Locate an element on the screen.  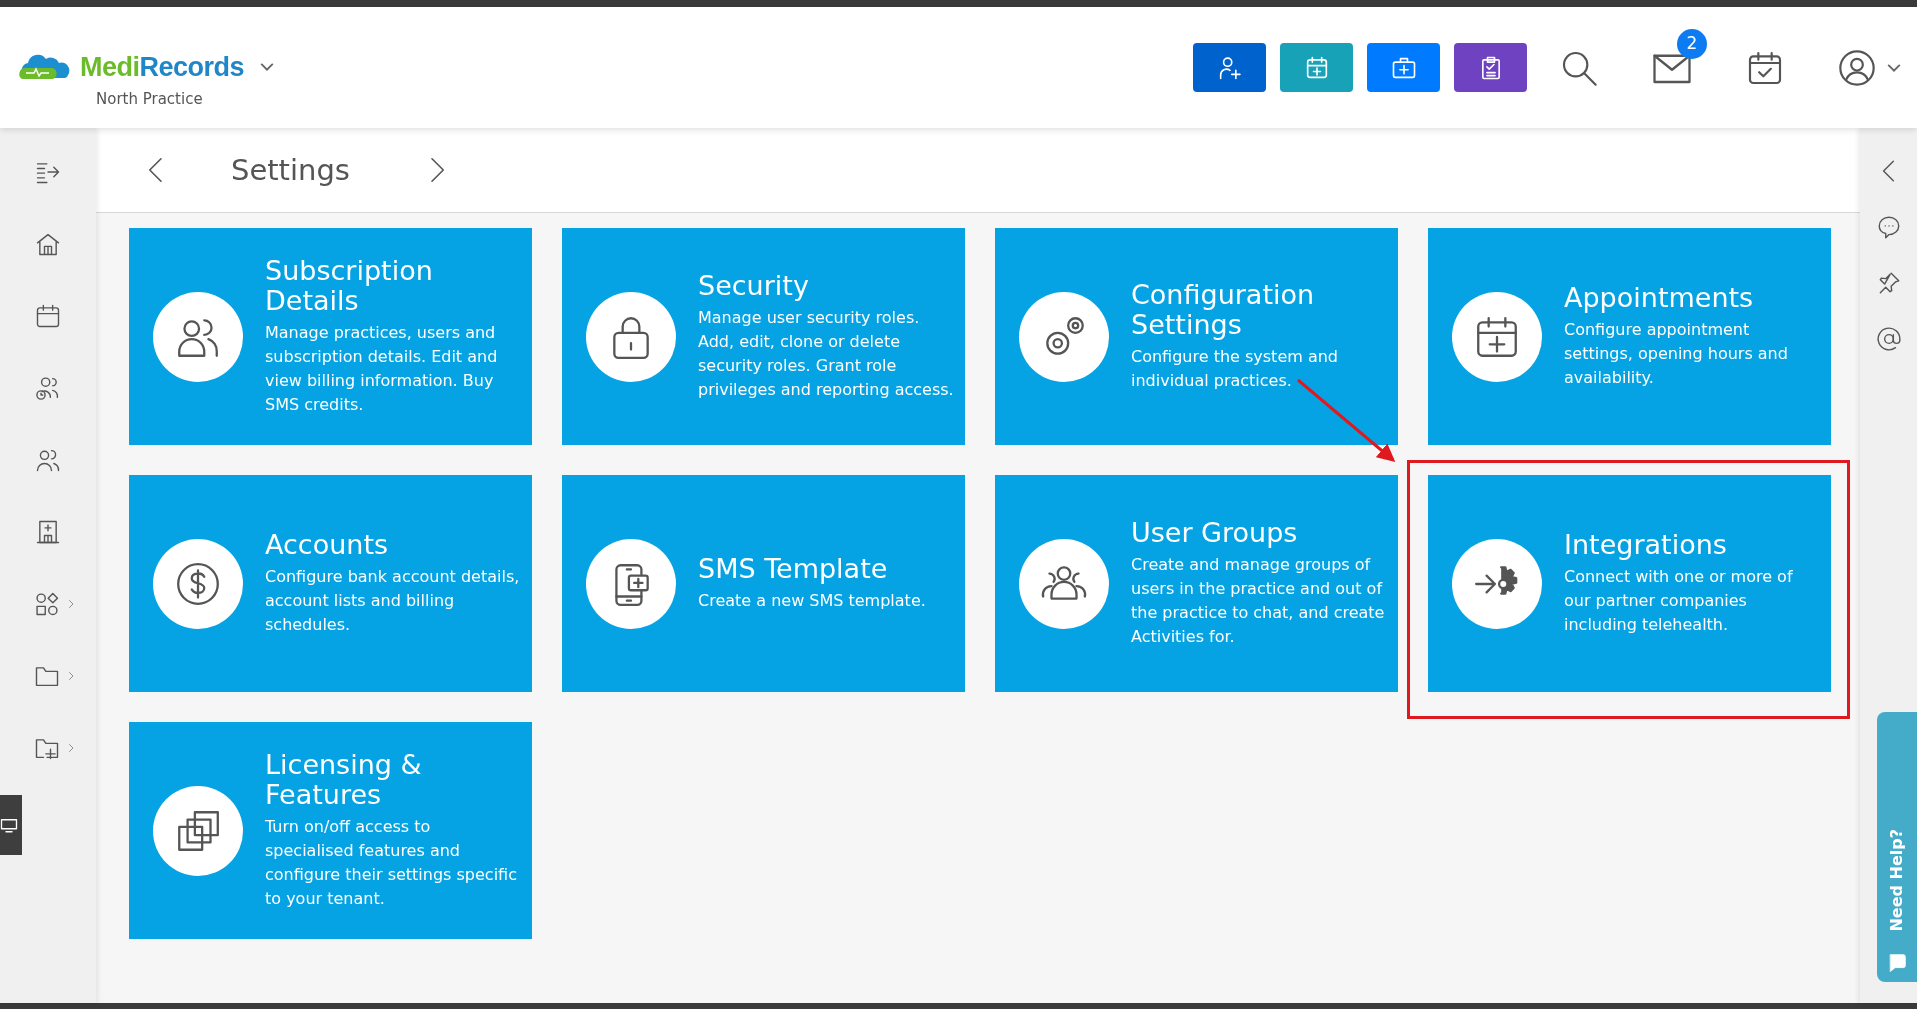
practice-dropdown is located at coordinates (267, 67).